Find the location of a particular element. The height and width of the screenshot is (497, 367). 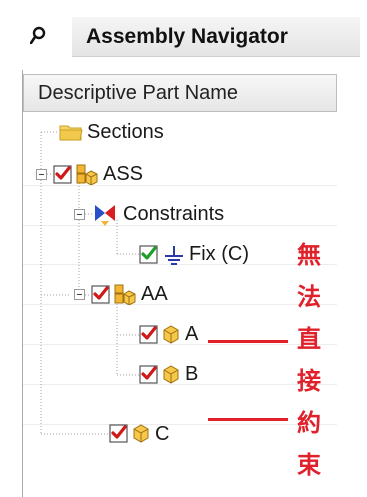

navigator-titlebar: Assembly Navigator is located at coordinates (183, 35).